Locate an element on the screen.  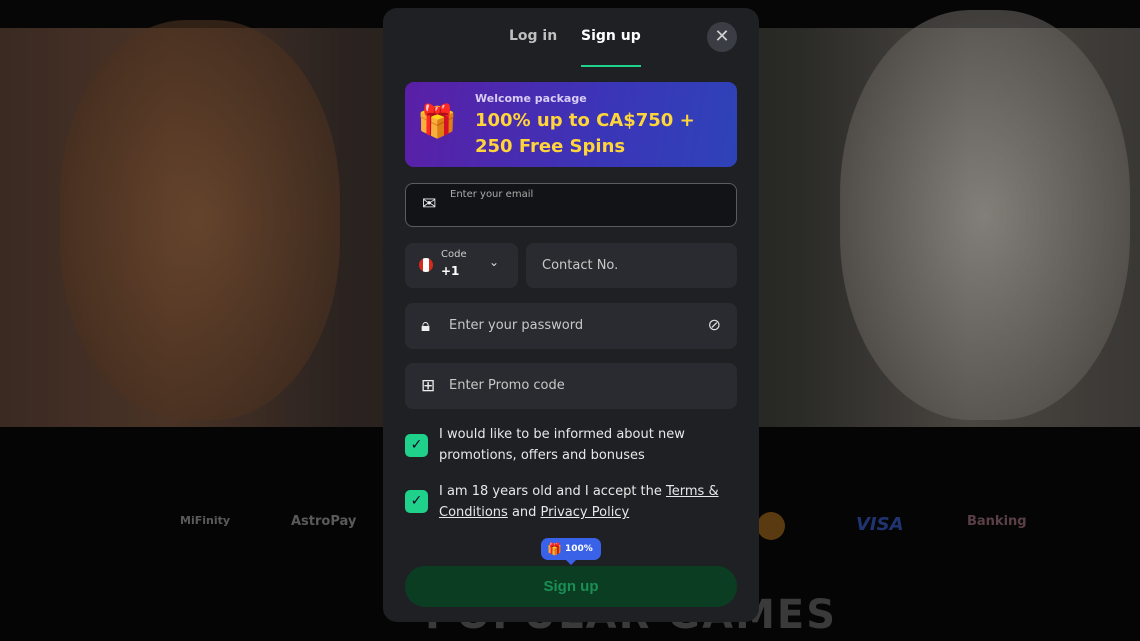
mail-icon: ✉ is located at coordinates (429, 204).